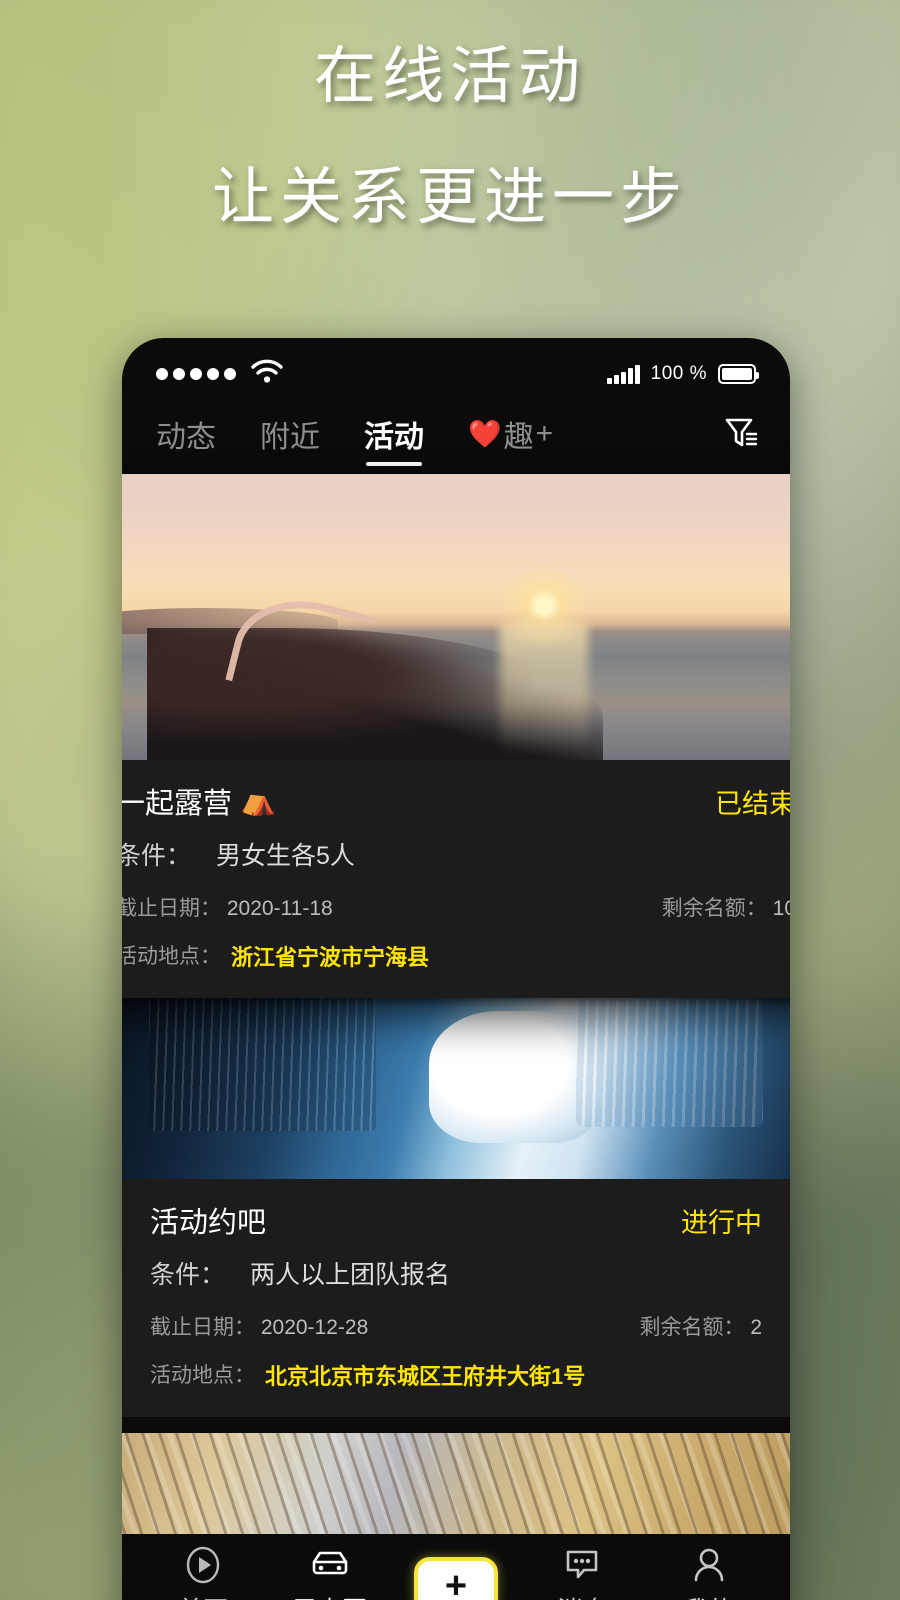 This screenshot has width=900, height=1600. Describe the element at coordinates (203, 1595) in the screenshot. I see `nav-label-home: 首页` at that location.